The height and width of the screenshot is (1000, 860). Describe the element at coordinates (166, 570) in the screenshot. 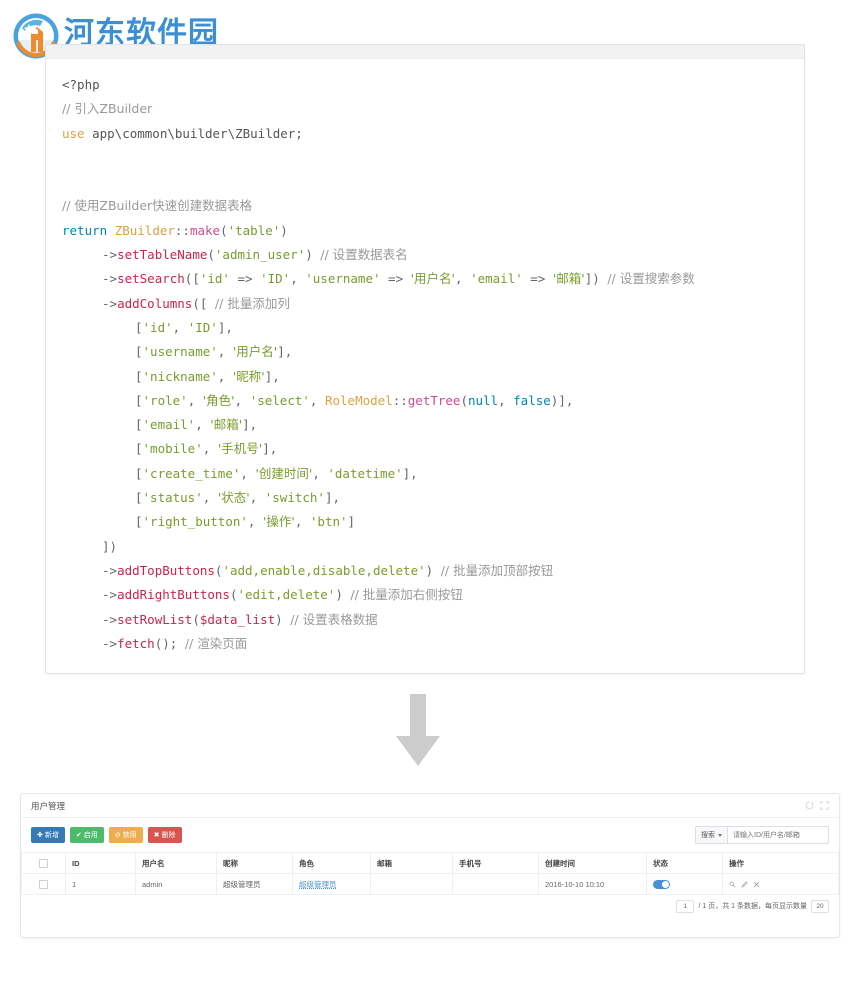

I see `code-token: addTopButtons` at that location.